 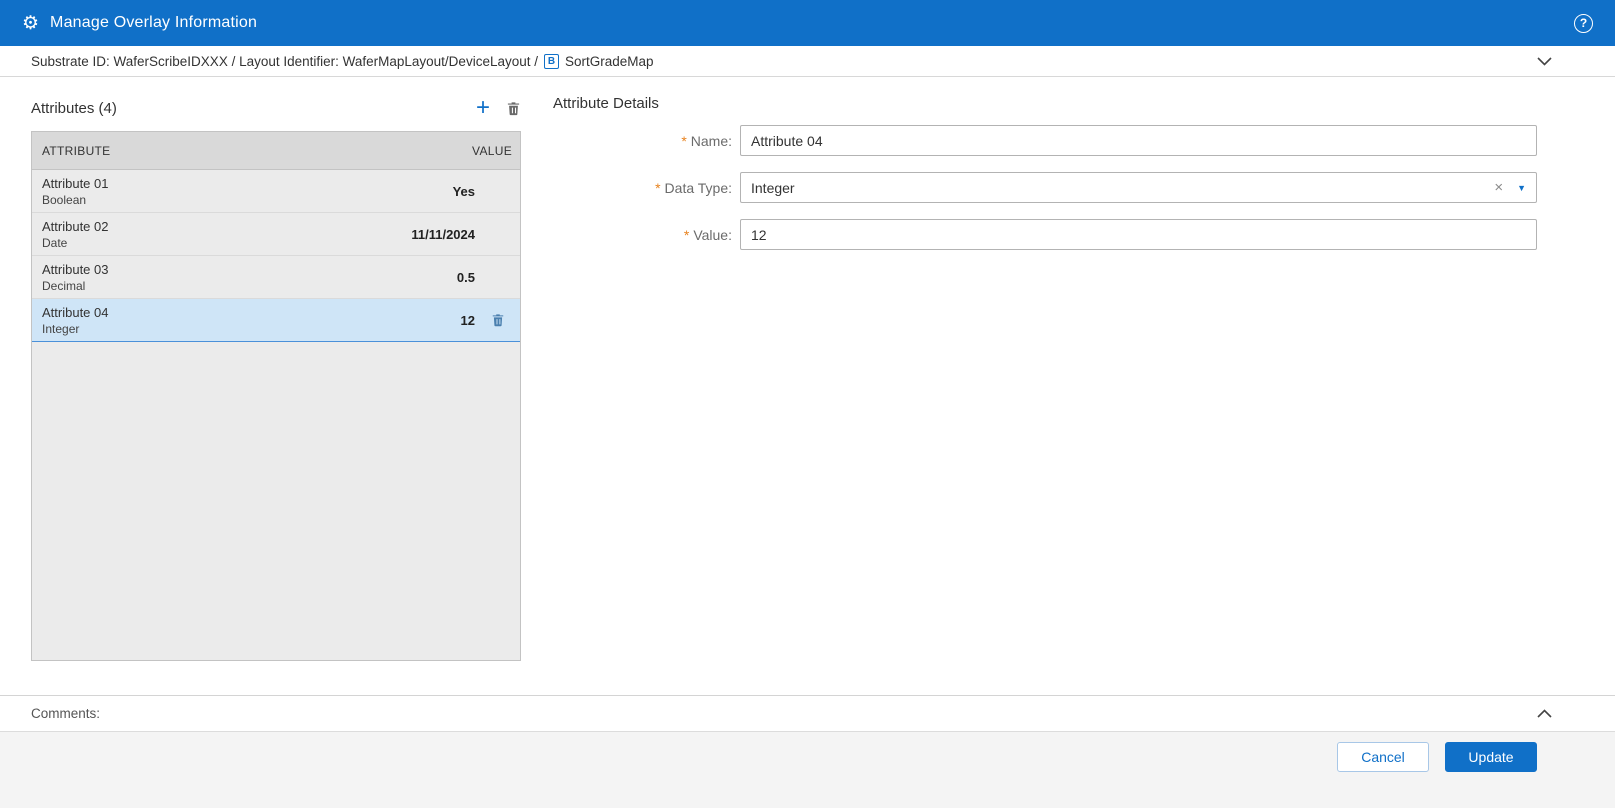 What do you see at coordinates (76, 150) in the screenshot?
I see `column-header-attribute: ATTRIBUTE` at bounding box center [76, 150].